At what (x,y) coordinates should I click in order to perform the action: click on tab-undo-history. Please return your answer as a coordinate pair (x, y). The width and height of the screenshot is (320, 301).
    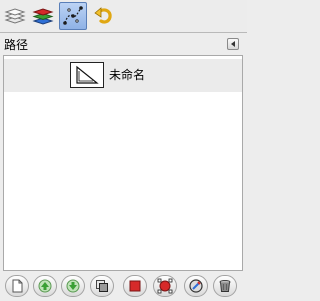
    Looking at the image, I should click on (104, 16).